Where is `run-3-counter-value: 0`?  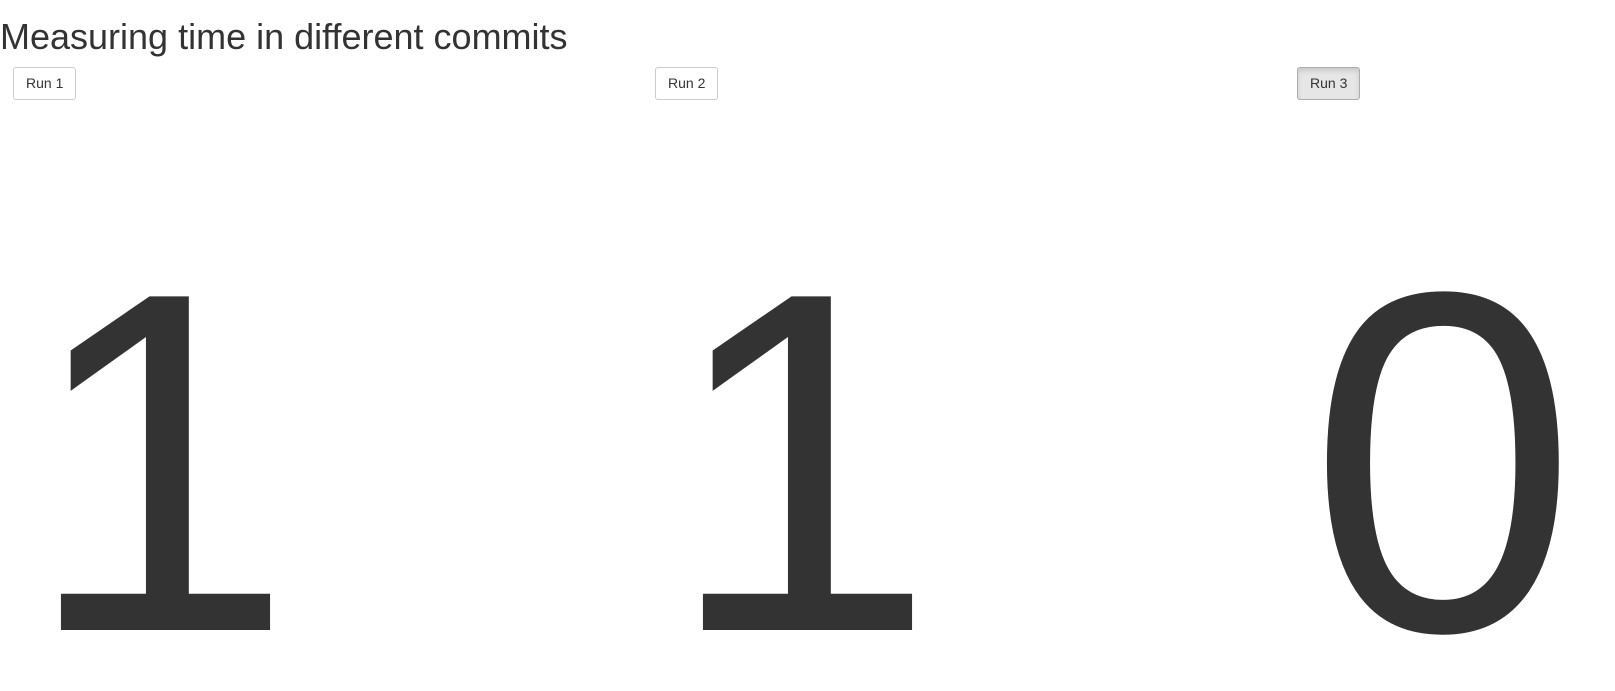 run-3-counter-value: 0 is located at coordinates (1443, 441).